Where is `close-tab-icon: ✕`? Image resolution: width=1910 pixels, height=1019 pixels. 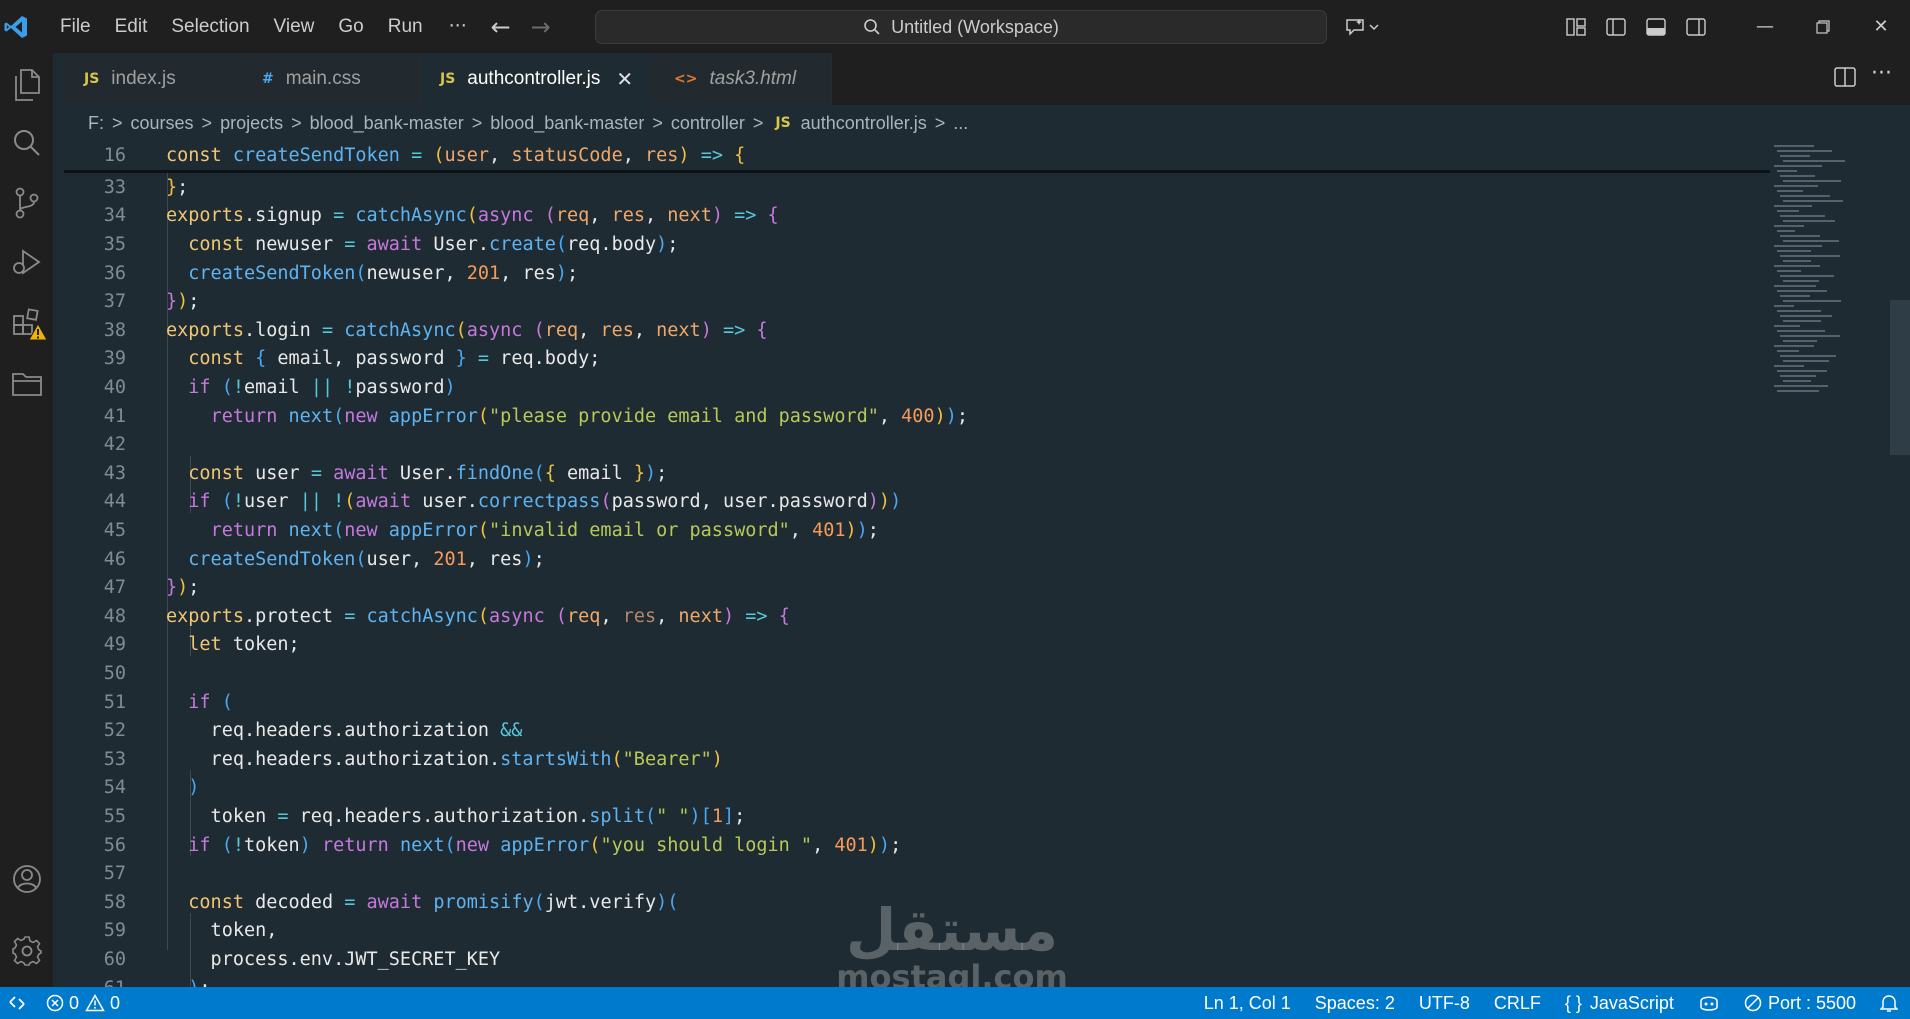 close-tab-icon: ✕ is located at coordinates (624, 79).